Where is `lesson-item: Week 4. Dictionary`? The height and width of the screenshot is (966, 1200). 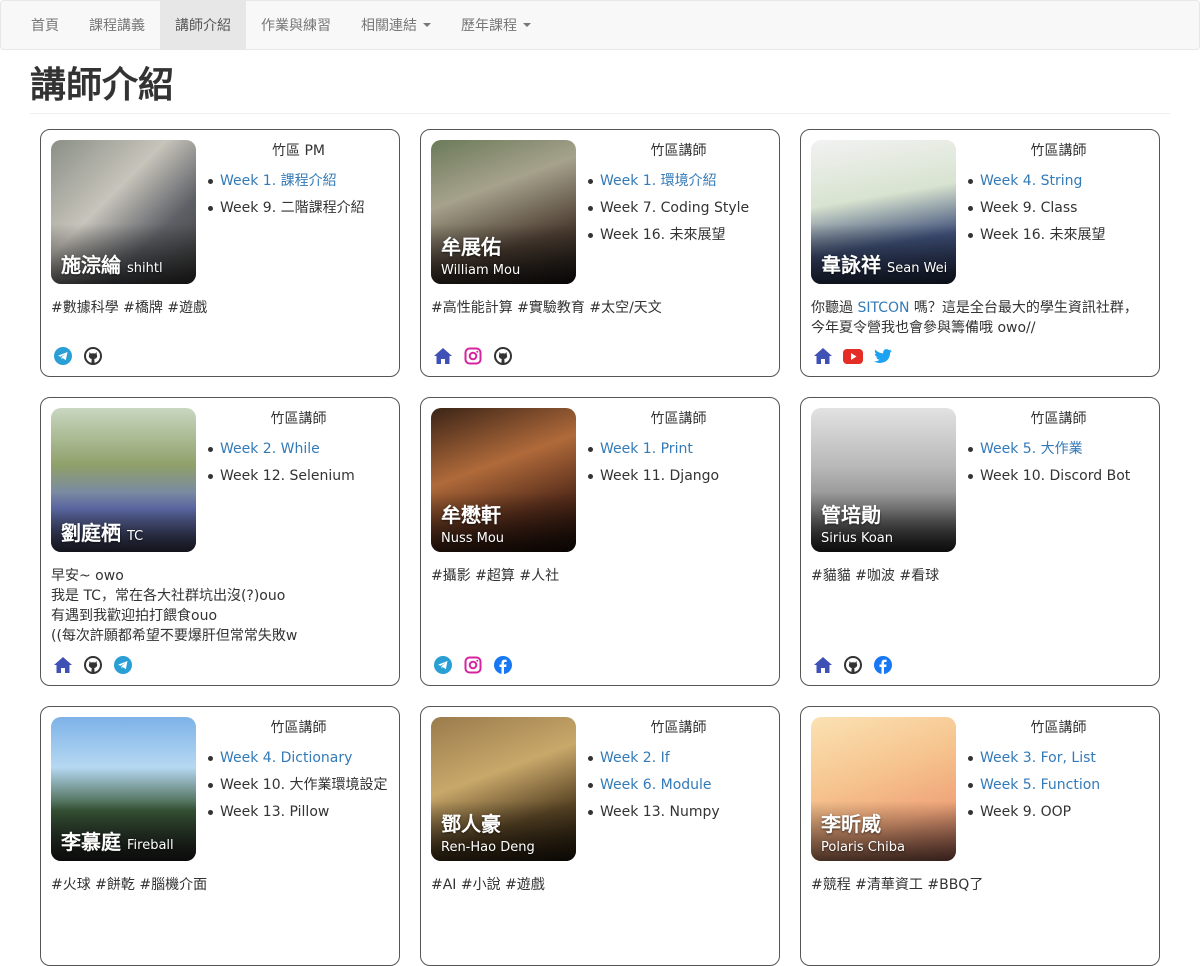 lesson-item: Week 4. Dictionary is located at coordinates (299, 758).